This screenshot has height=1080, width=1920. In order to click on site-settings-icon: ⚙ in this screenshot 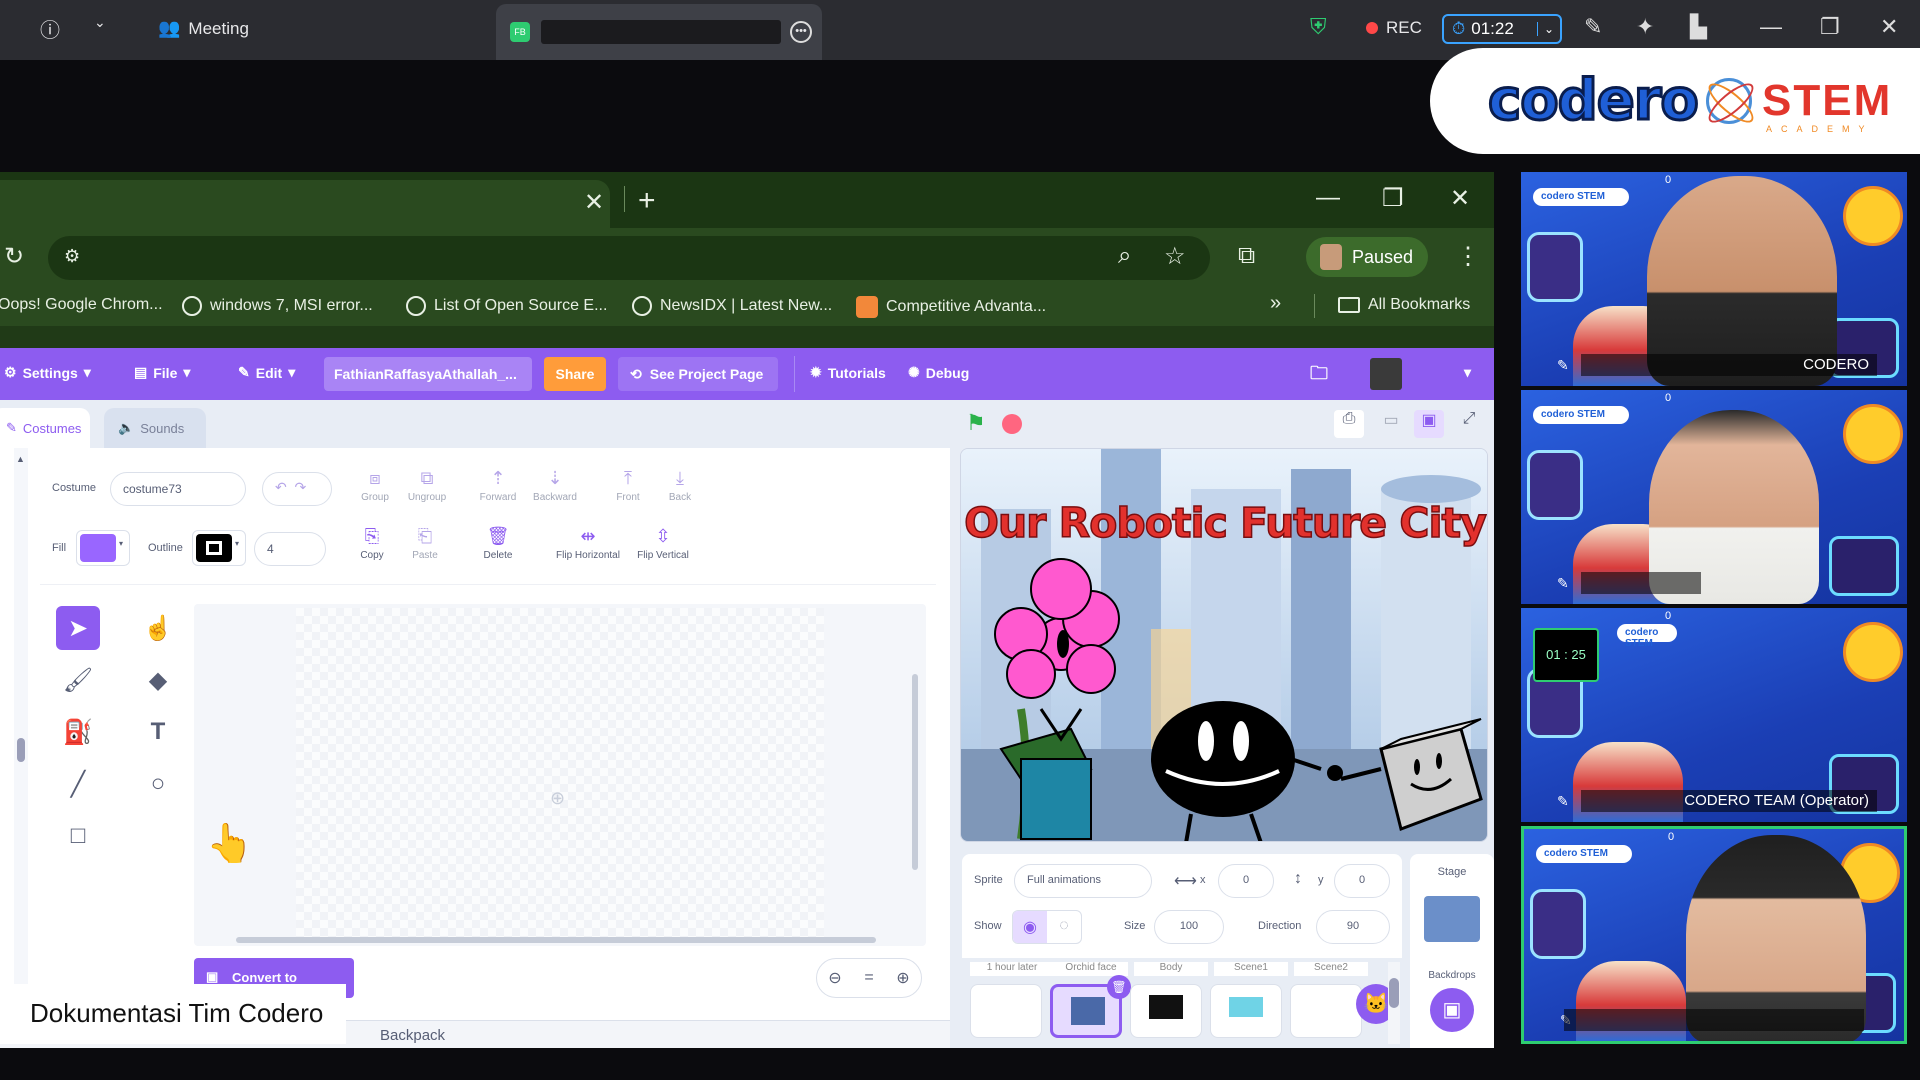, I will do `click(72, 256)`.